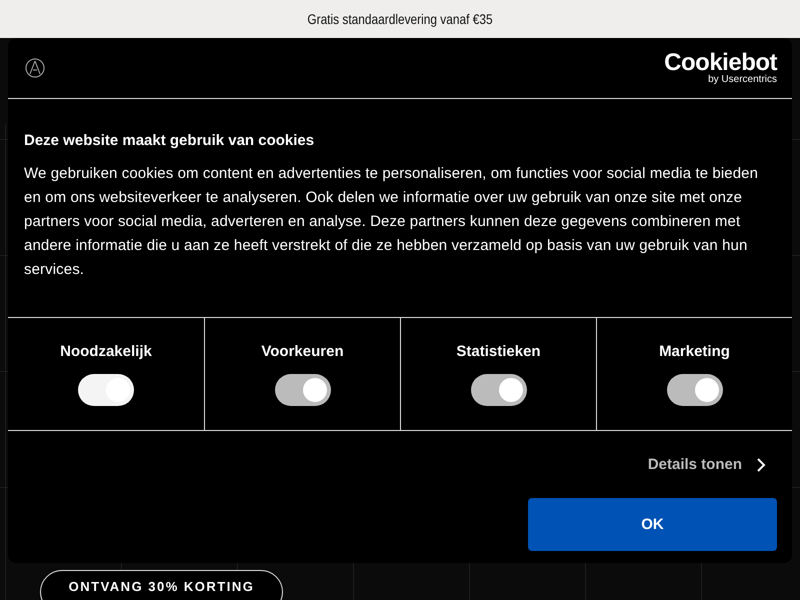 The image size is (800, 600). Describe the element at coordinates (694, 351) in the screenshot. I see `category-label: Marketing` at that location.